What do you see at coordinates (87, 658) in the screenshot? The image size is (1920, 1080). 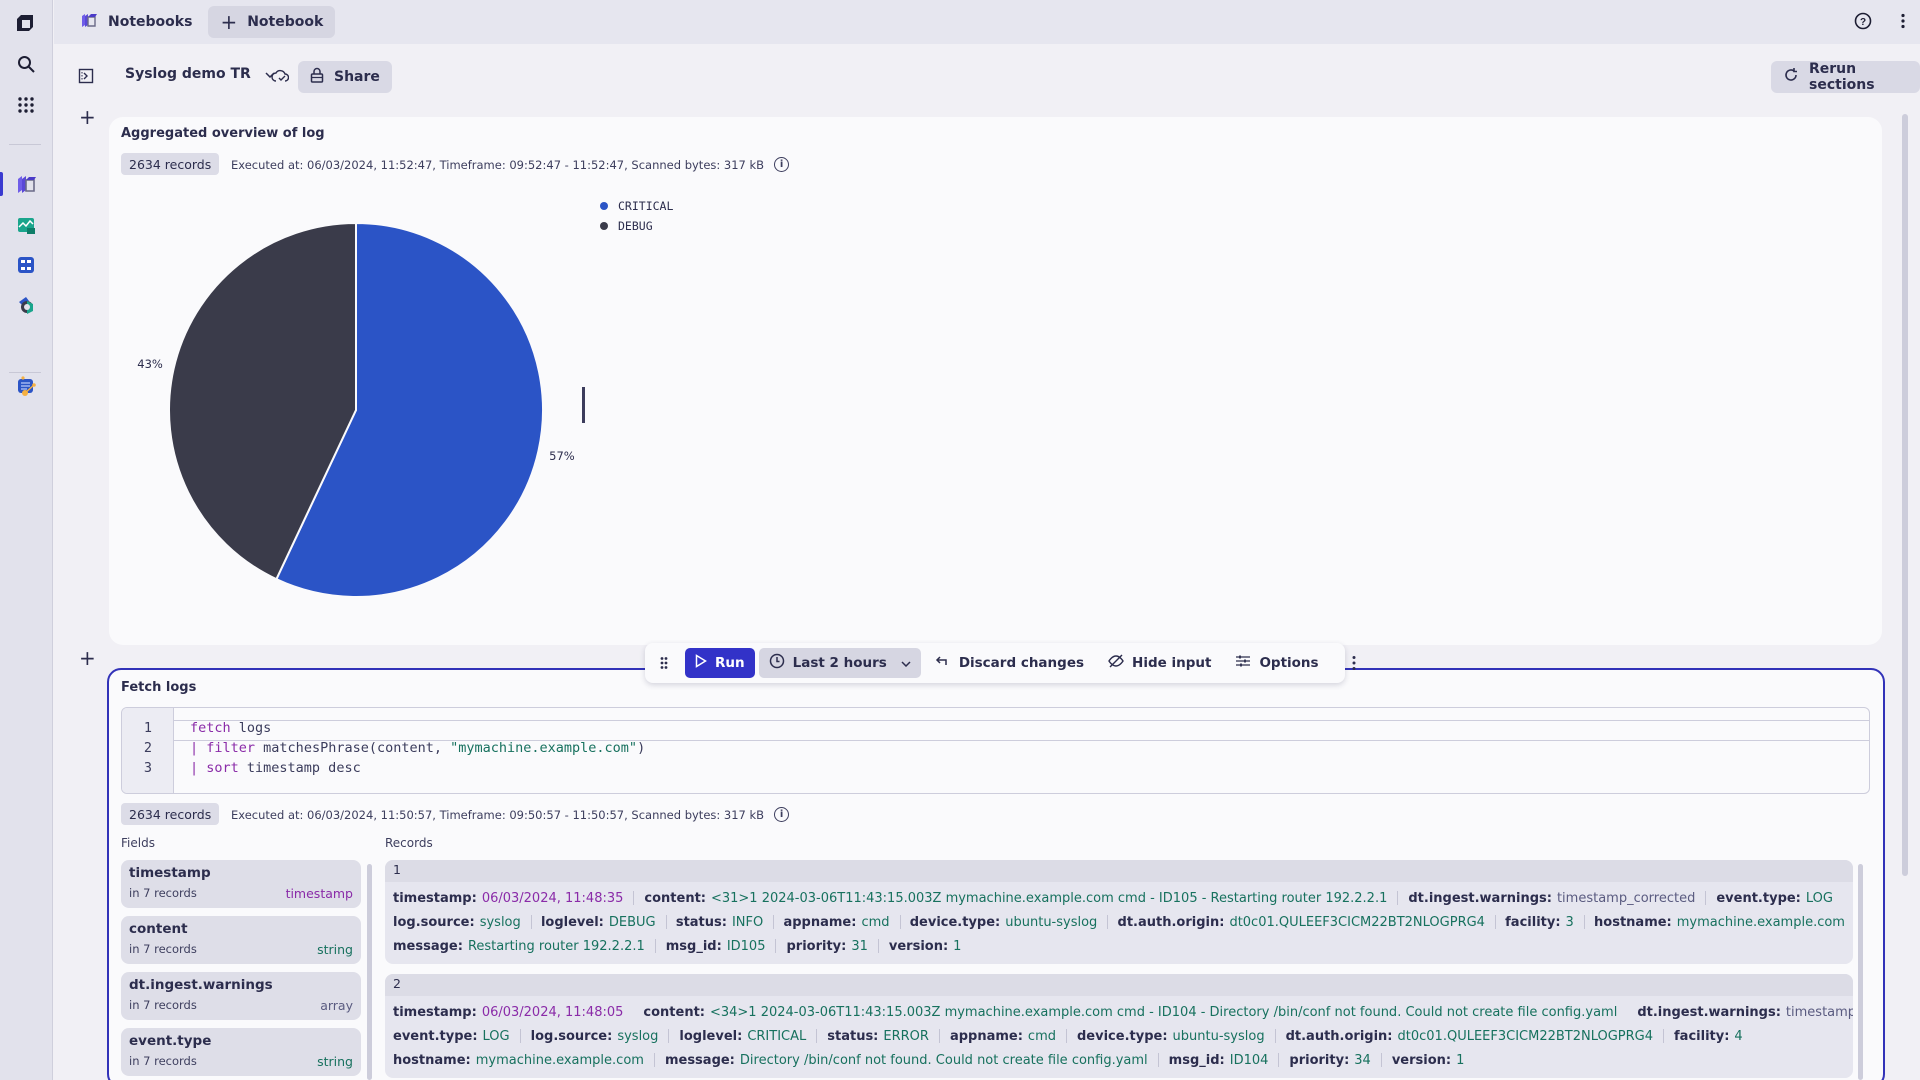 I see `add-section-plus-icon-2: +` at bounding box center [87, 658].